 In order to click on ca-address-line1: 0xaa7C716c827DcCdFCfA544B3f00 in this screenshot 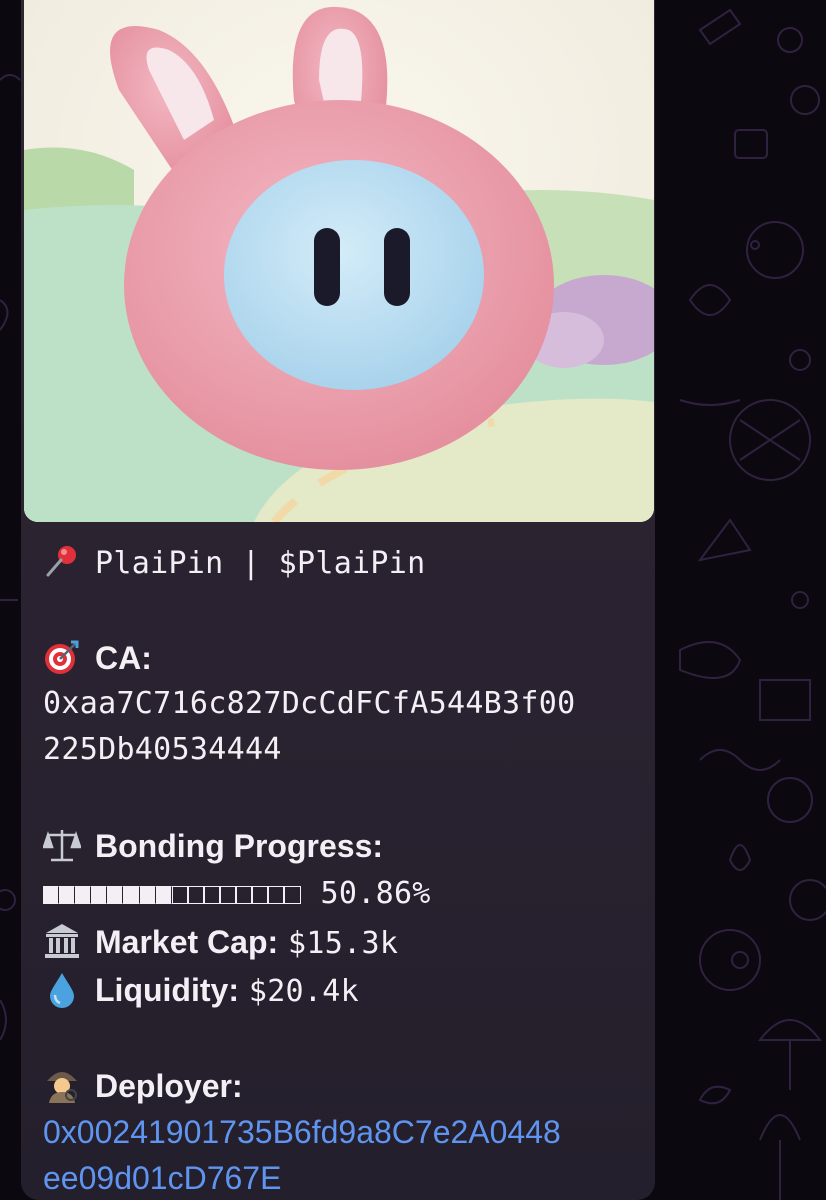, I will do `click(309, 704)`.